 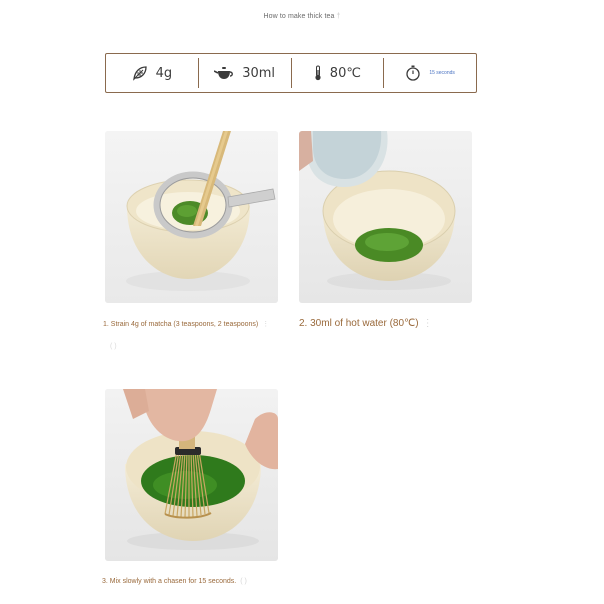 What do you see at coordinates (266, 324) in the screenshot?
I see `step-1-mark: ⋮` at bounding box center [266, 324].